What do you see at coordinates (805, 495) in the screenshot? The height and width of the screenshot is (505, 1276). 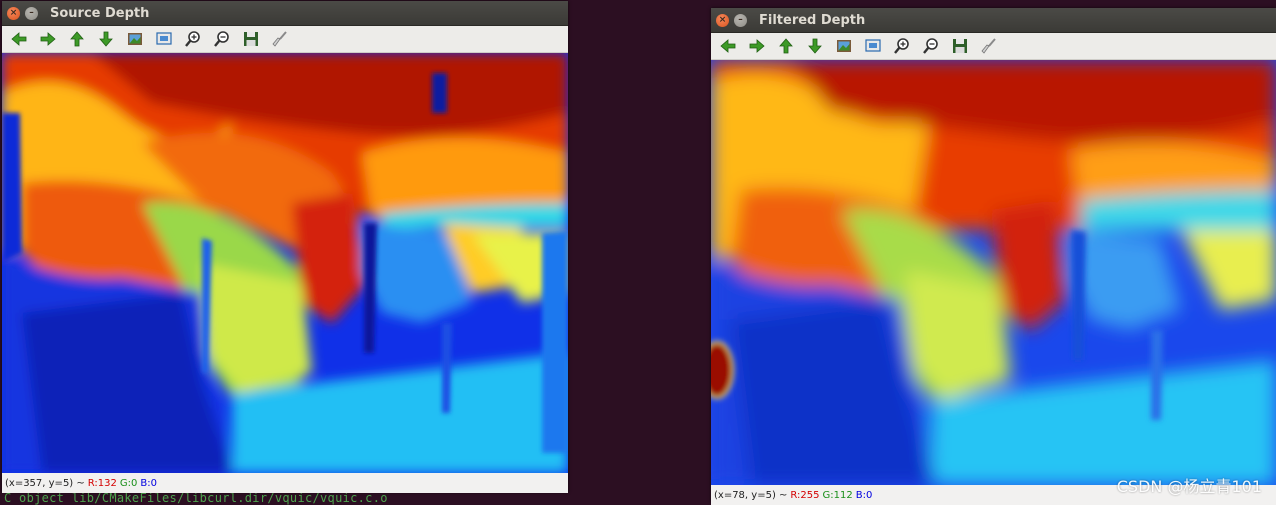 I see `red-value: R:255` at bounding box center [805, 495].